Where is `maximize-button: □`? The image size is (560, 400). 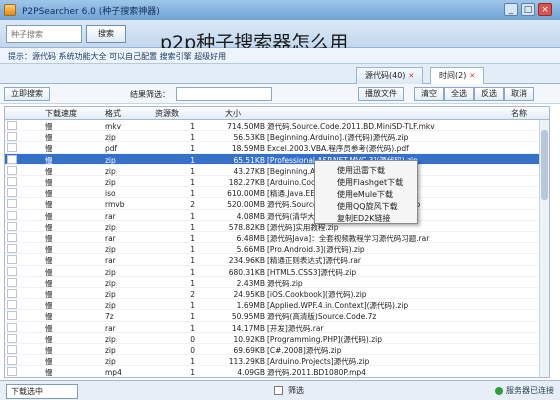
maximize-button: □ is located at coordinates (528, 9).